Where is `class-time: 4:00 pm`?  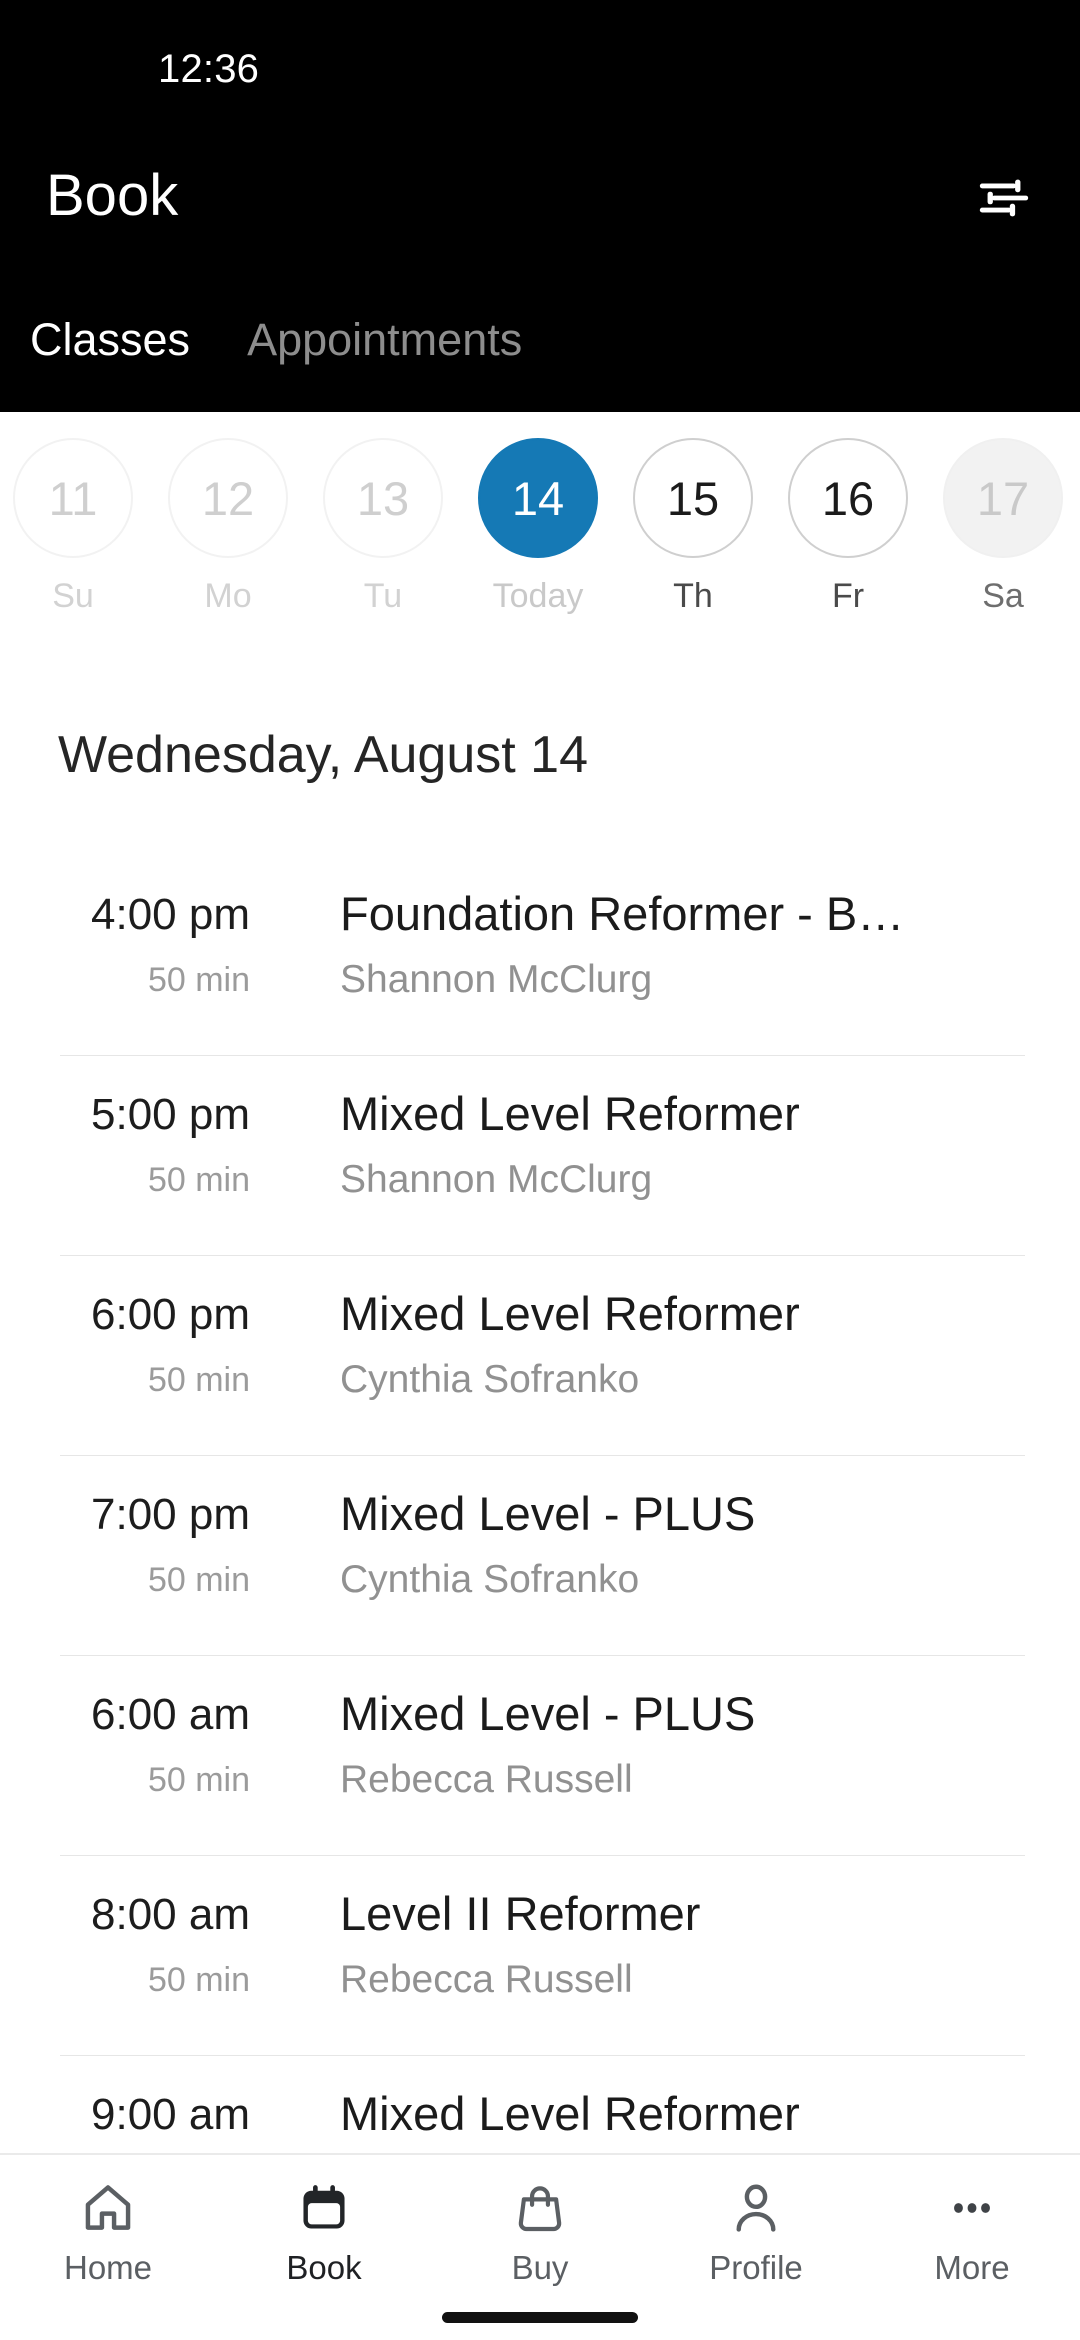 class-time: 4:00 pm is located at coordinates (170, 914).